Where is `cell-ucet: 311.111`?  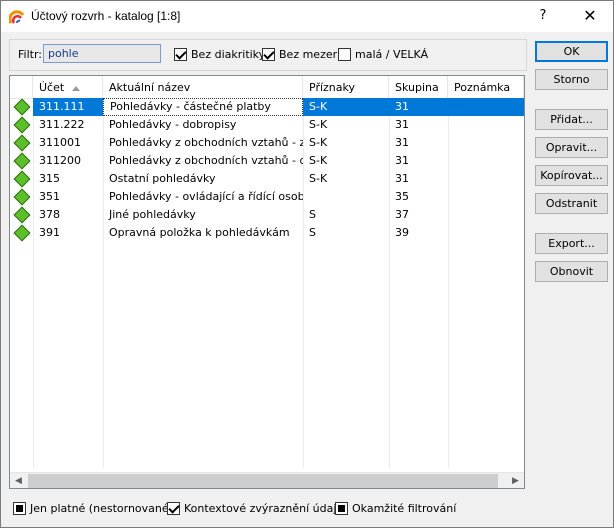
cell-ucet: 311.111 is located at coordinates (62, 106).